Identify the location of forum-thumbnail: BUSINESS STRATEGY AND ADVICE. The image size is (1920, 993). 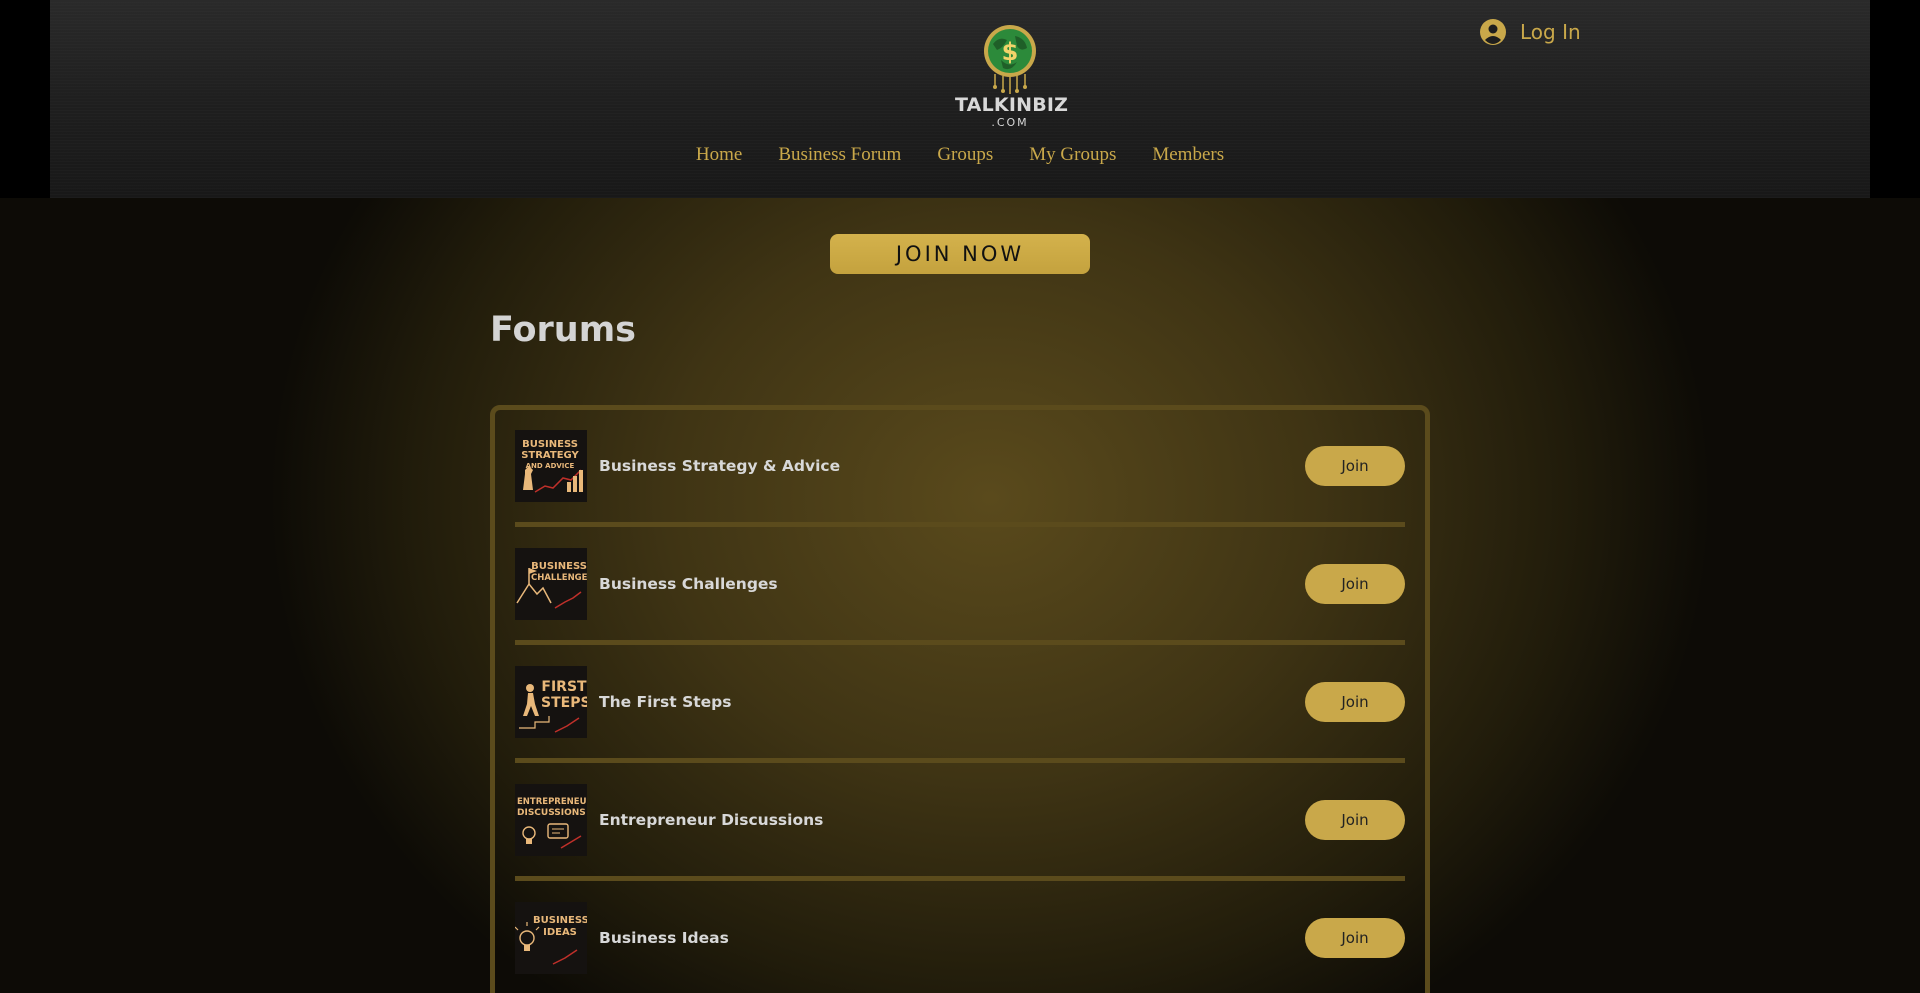
(551, 466).